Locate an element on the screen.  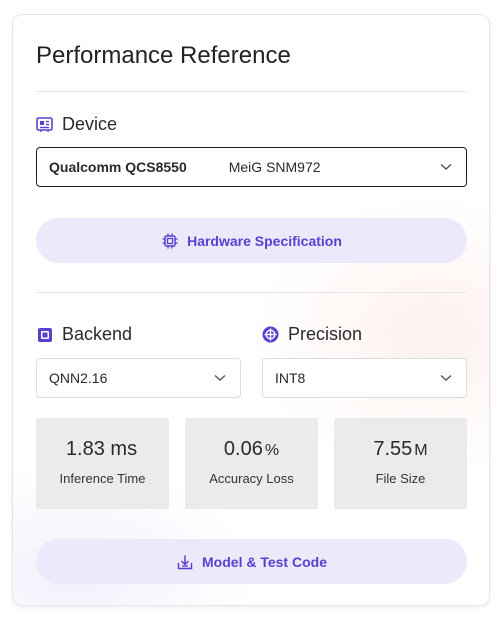
hardware-specification-label: Hardware Specification is located at coordinates (264, 240).